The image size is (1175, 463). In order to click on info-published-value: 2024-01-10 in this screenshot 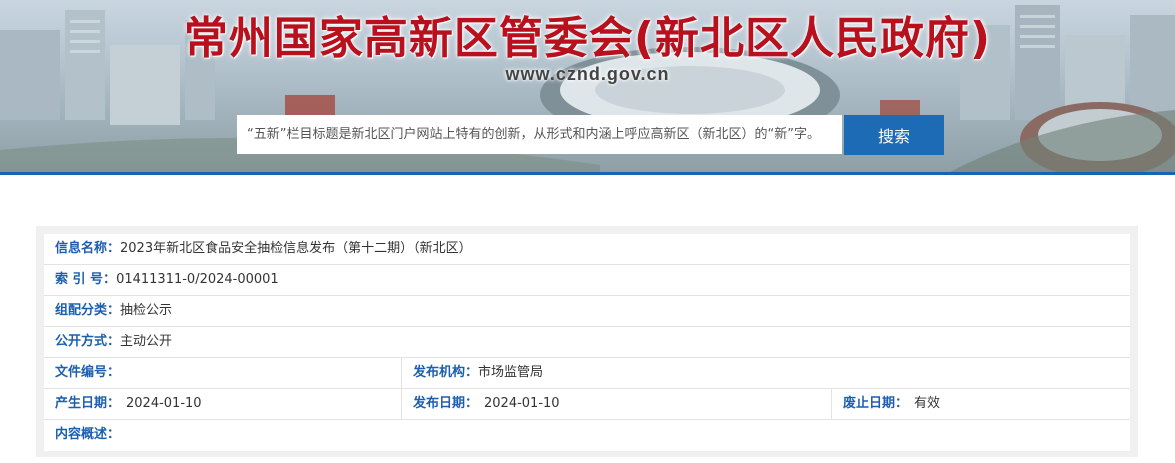, I will do `click(522, 403)`.